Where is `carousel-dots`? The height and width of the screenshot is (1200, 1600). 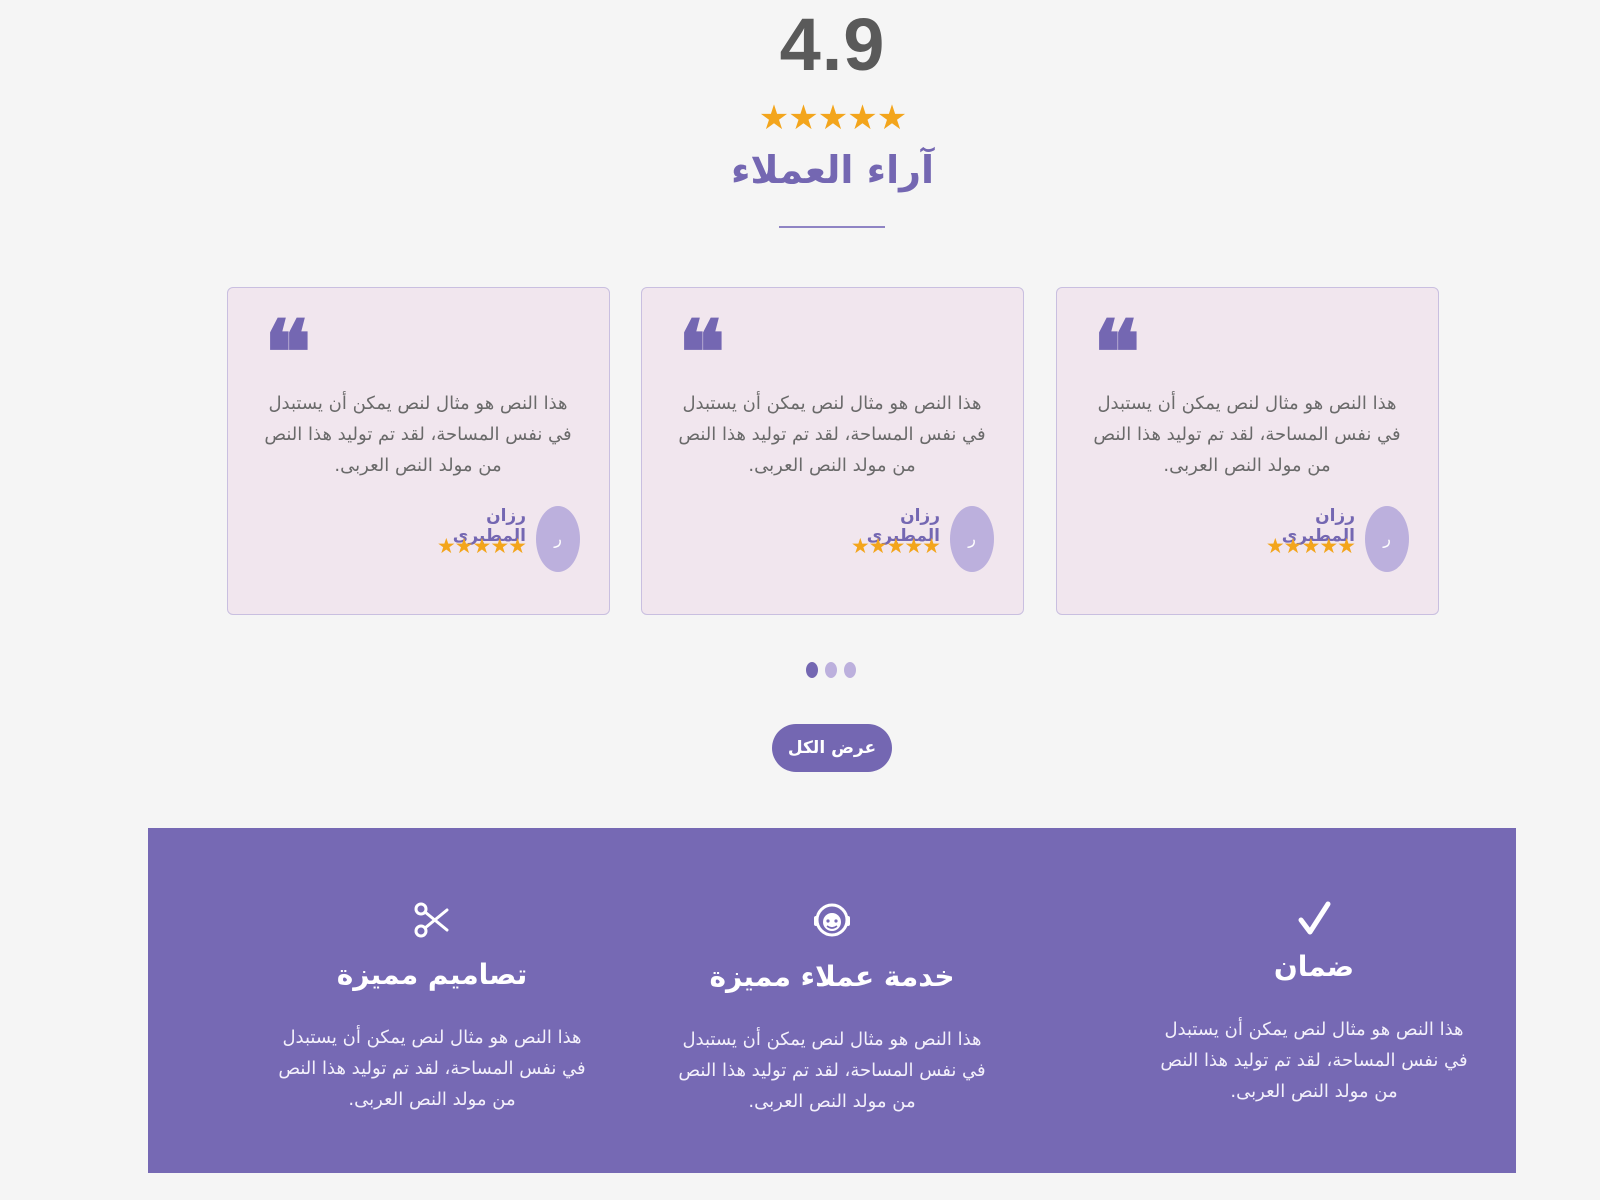
carousel-dots is located at coordinates (836, 670).